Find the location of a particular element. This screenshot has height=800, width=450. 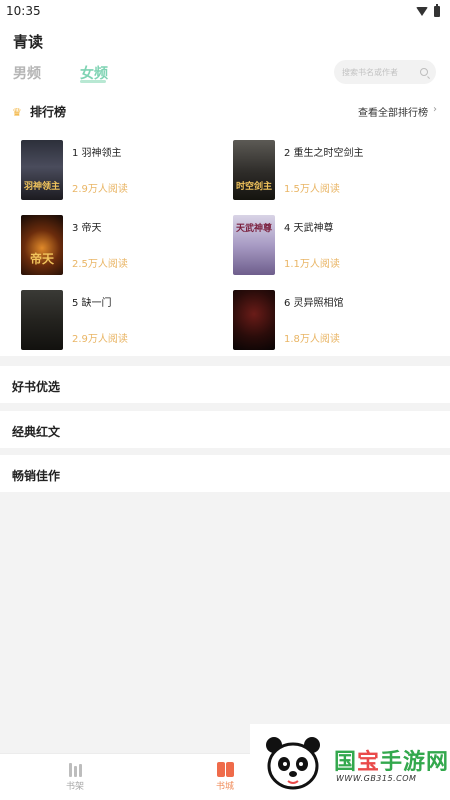

nav-bookstore: 书城 is located at coordinates (225, 777).